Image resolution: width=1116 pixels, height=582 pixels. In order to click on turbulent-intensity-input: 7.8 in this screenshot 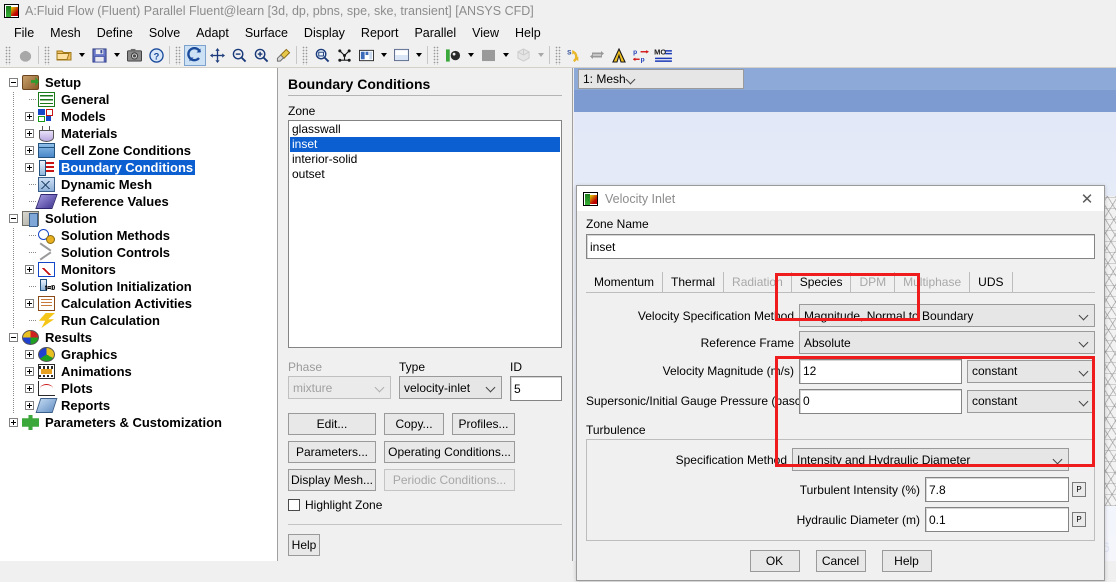, I will do `click(997, 489)`.